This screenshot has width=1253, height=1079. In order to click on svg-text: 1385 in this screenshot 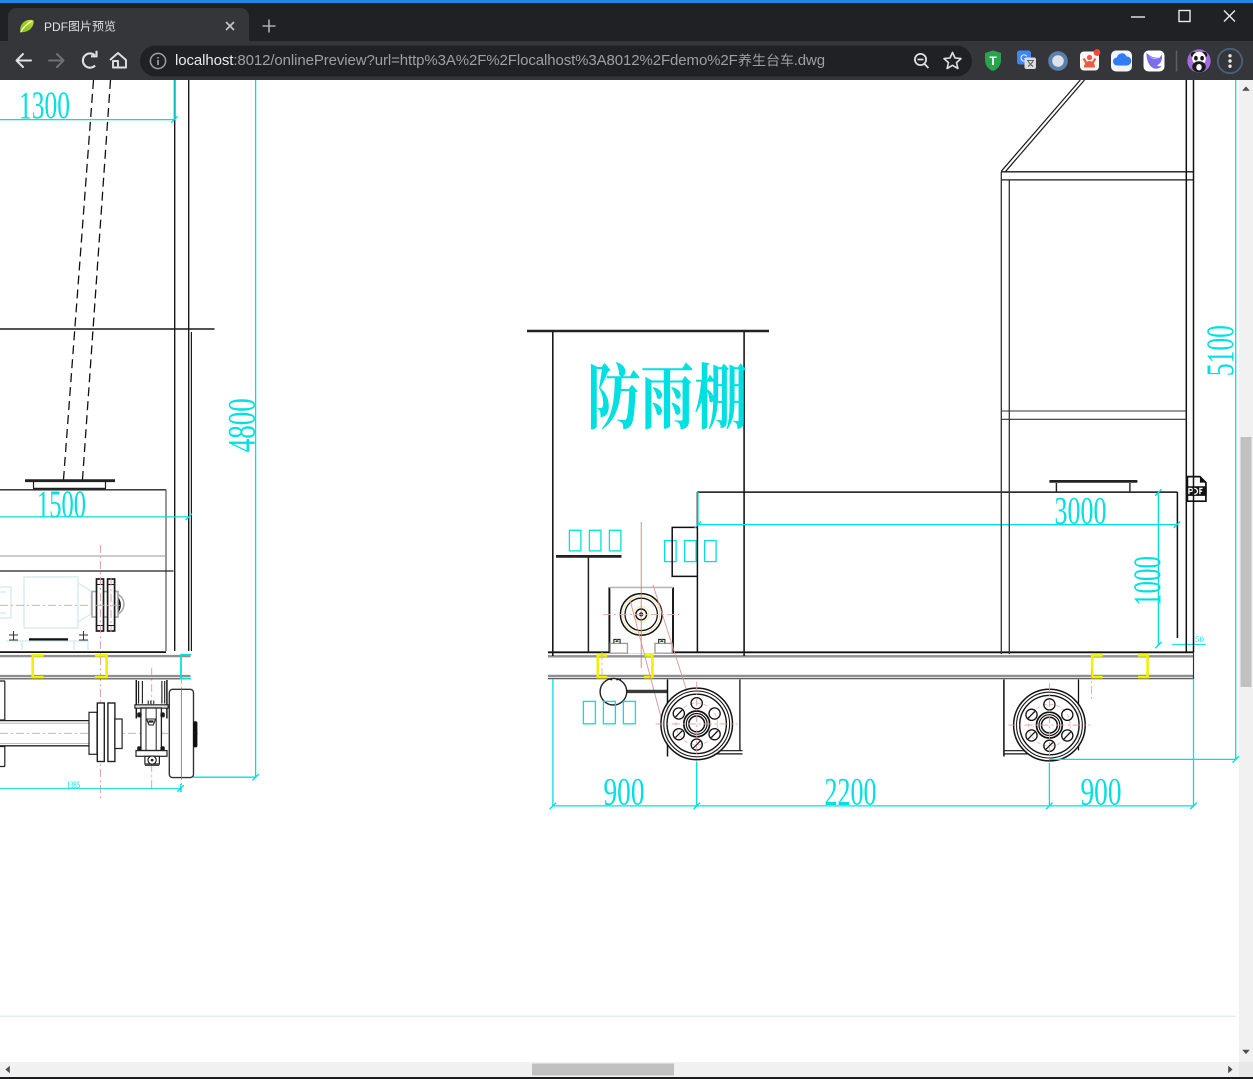, I will do `click(73, 785)`.